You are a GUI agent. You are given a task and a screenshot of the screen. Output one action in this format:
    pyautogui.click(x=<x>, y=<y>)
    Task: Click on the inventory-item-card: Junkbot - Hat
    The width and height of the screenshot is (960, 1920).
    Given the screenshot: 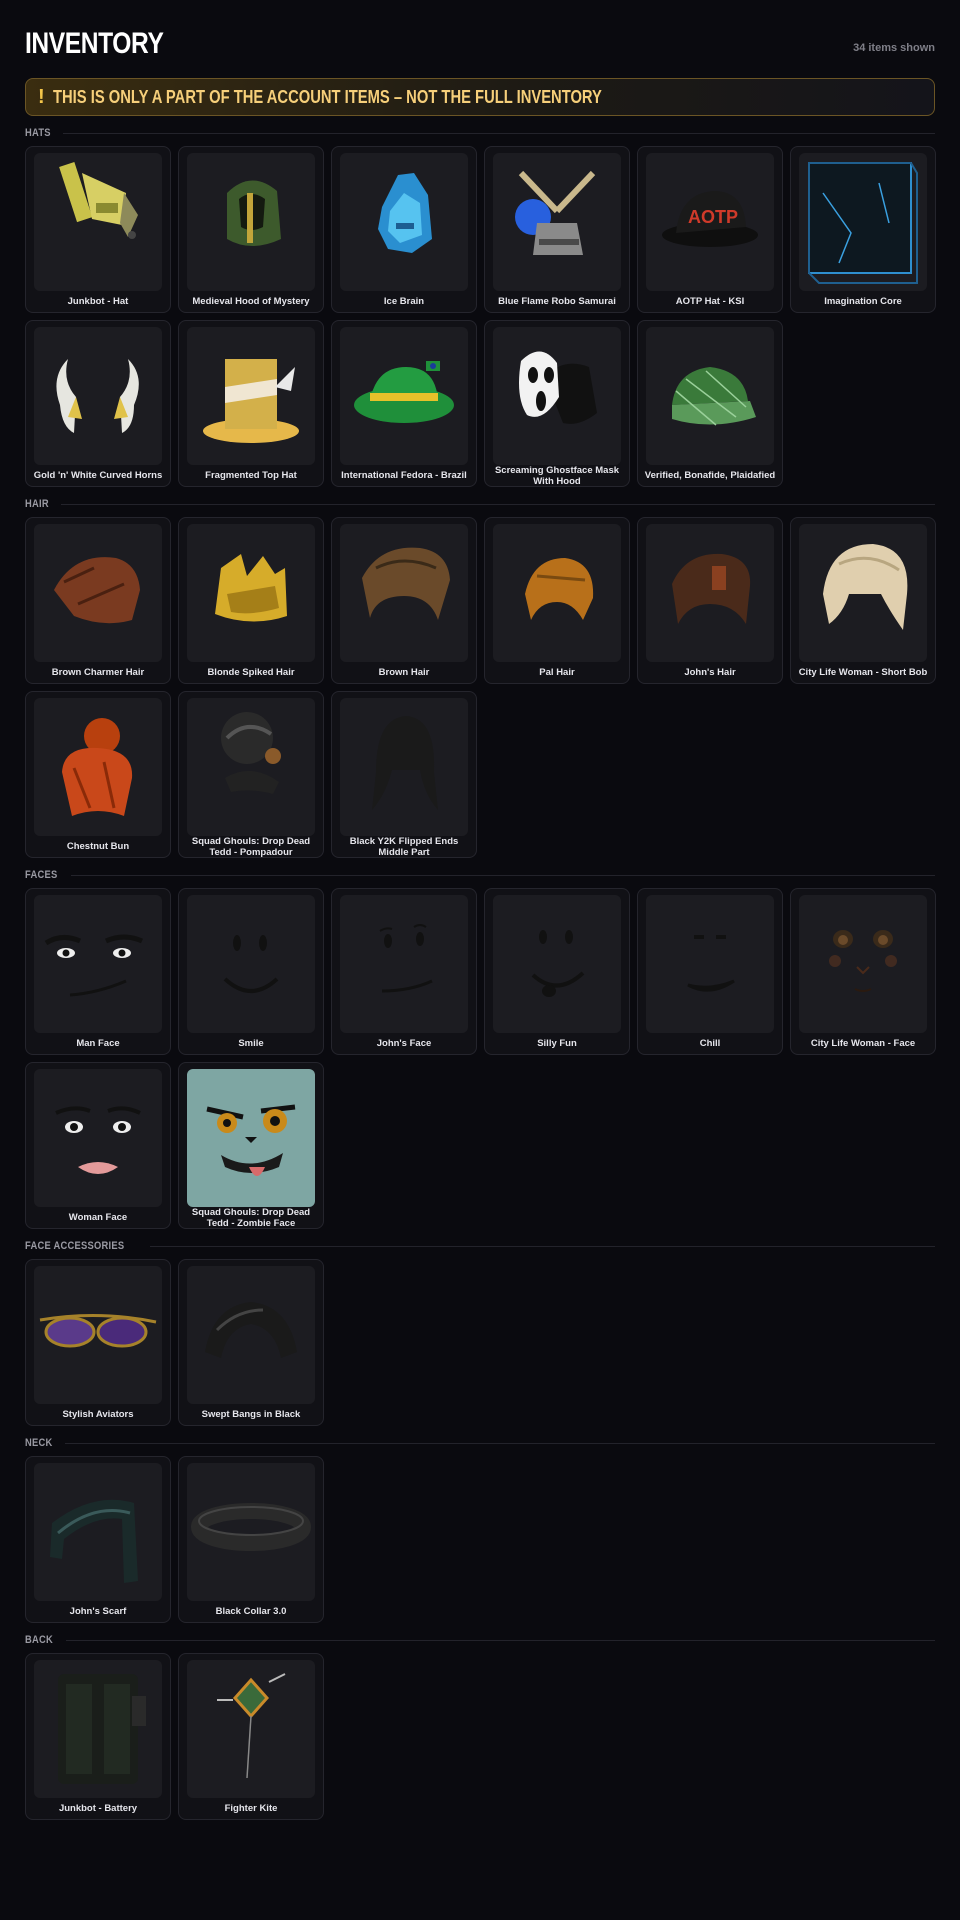 What is the action you would take?
    pyautogui.click(x=98, y=229)
    